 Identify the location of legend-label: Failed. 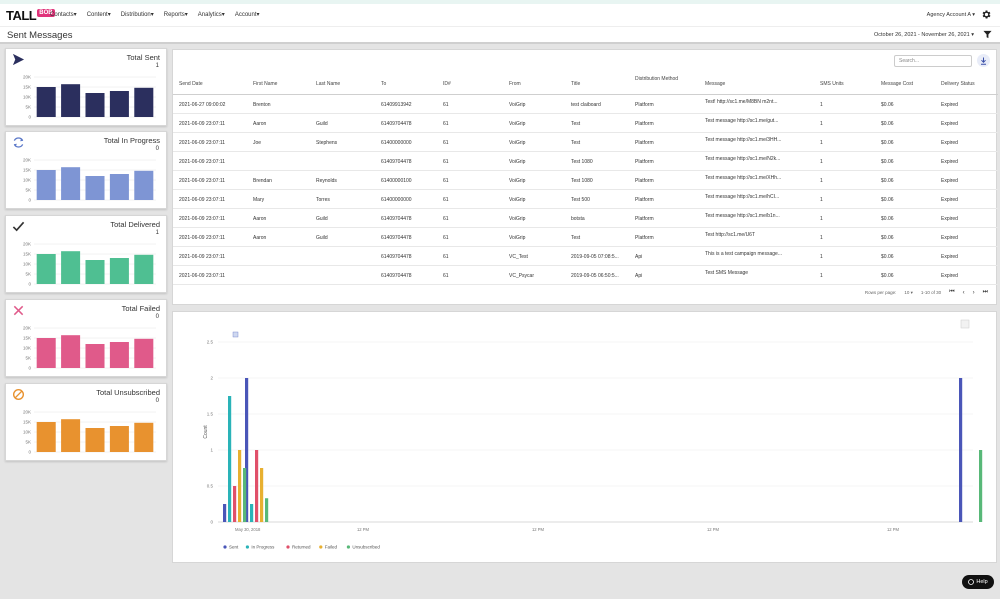
(331, 547).